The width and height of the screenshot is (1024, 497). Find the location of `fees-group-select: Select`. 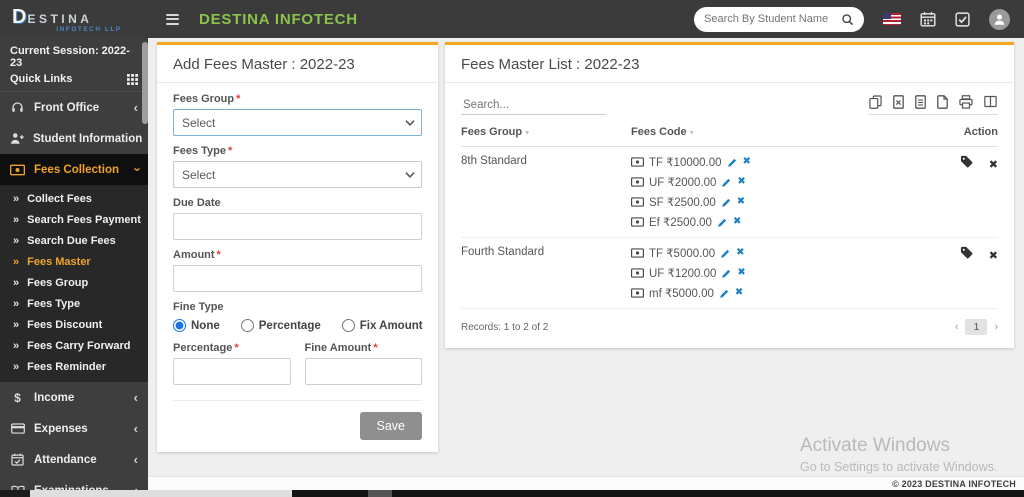

fees-group-select: Select is located at coordinates (297, 122).